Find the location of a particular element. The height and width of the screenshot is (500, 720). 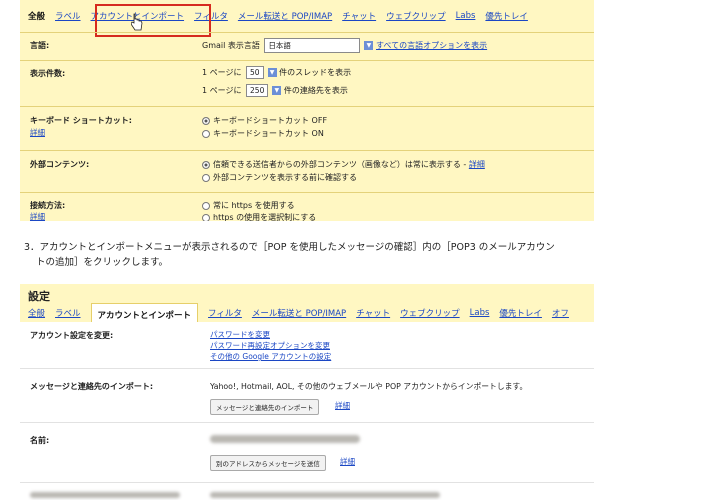

https-always-radio is located at coordinates (206, 205).